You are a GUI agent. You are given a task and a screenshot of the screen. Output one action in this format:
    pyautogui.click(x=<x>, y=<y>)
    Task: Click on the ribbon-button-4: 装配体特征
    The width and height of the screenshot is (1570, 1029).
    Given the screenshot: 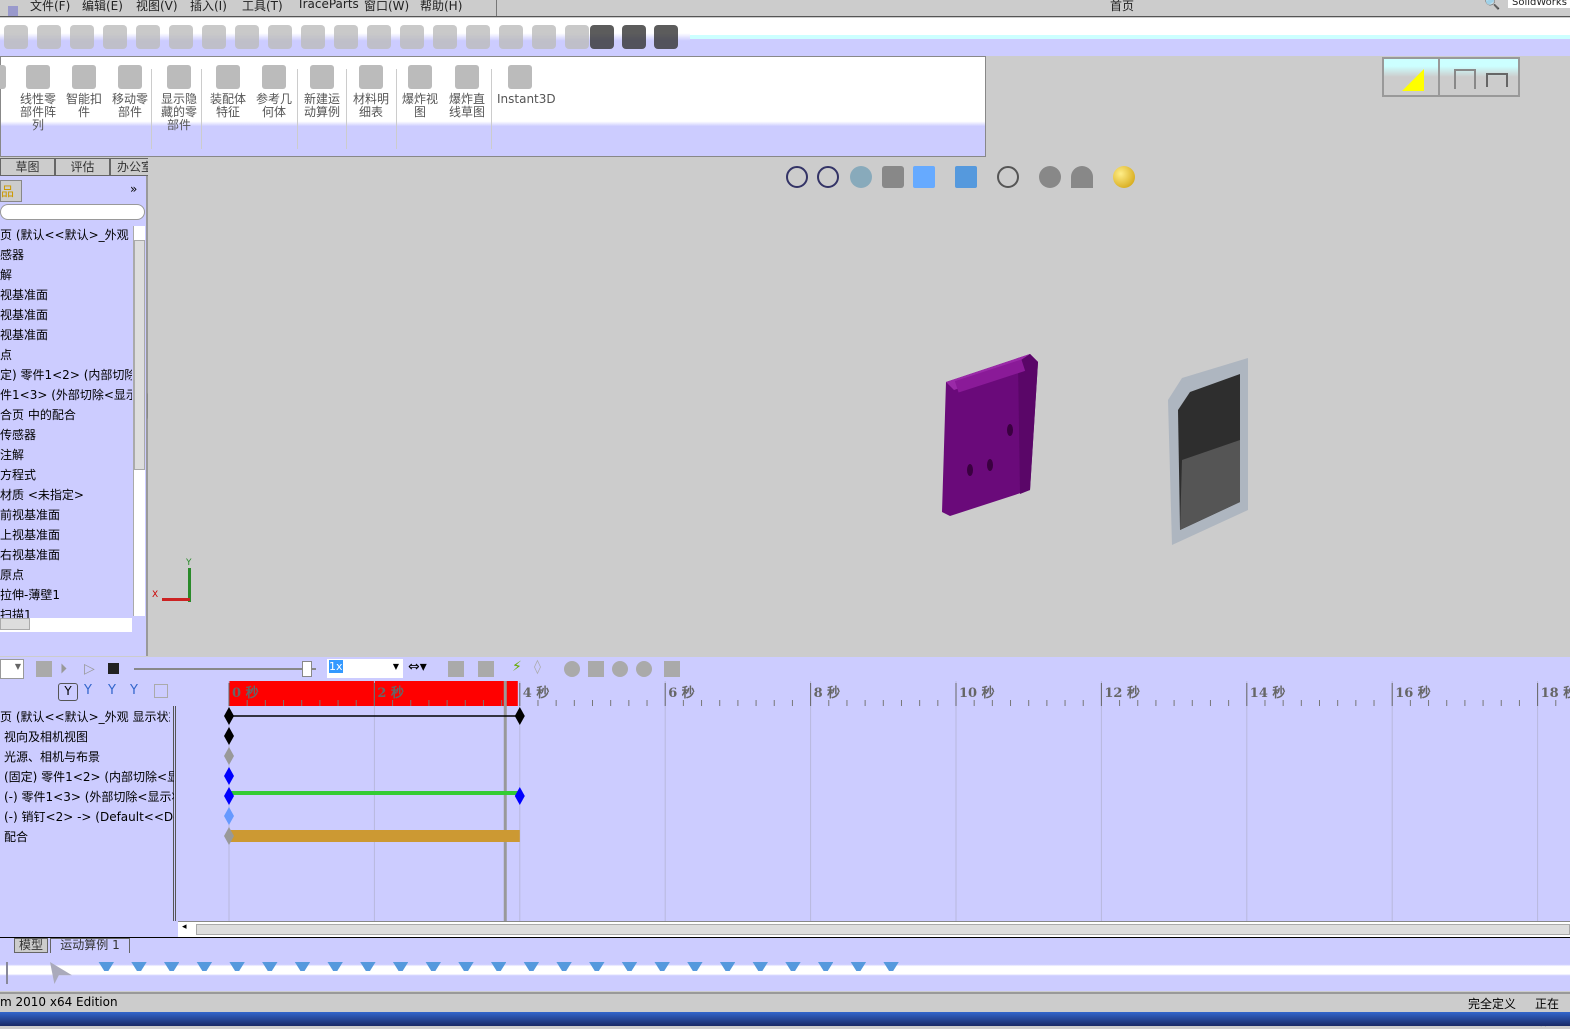 What is the action you would take?
    pyautogui.click(x=228, y=92)
    